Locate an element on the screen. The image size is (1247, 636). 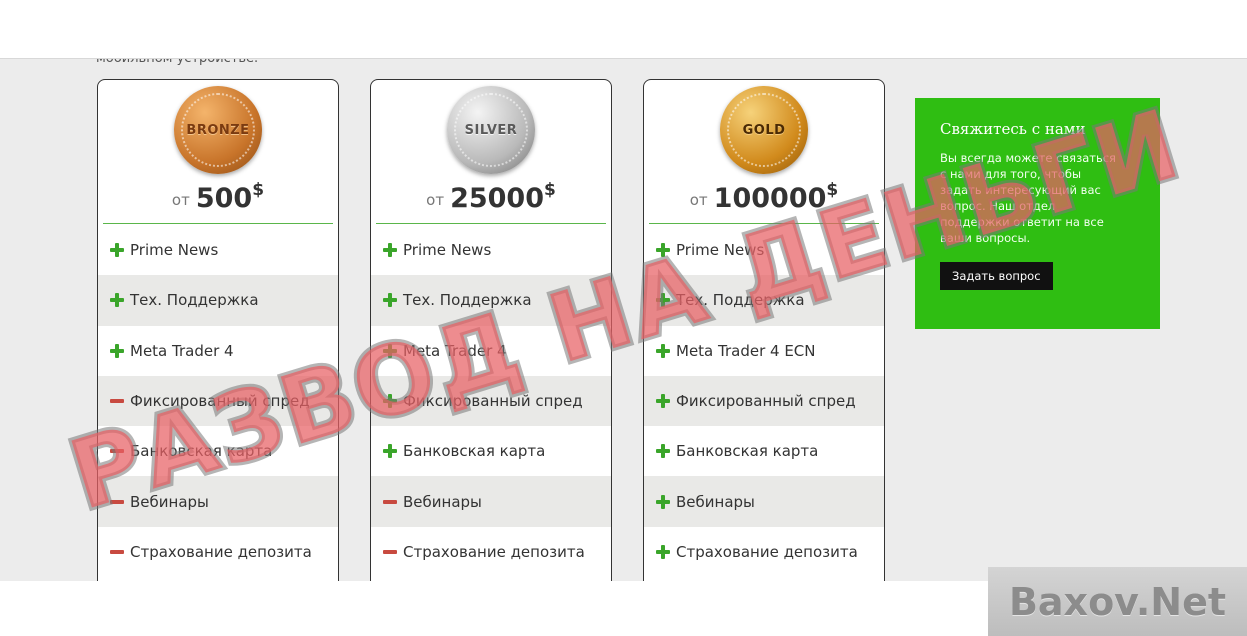
medal-label: BRONZE is located at coordinates (218, 130).